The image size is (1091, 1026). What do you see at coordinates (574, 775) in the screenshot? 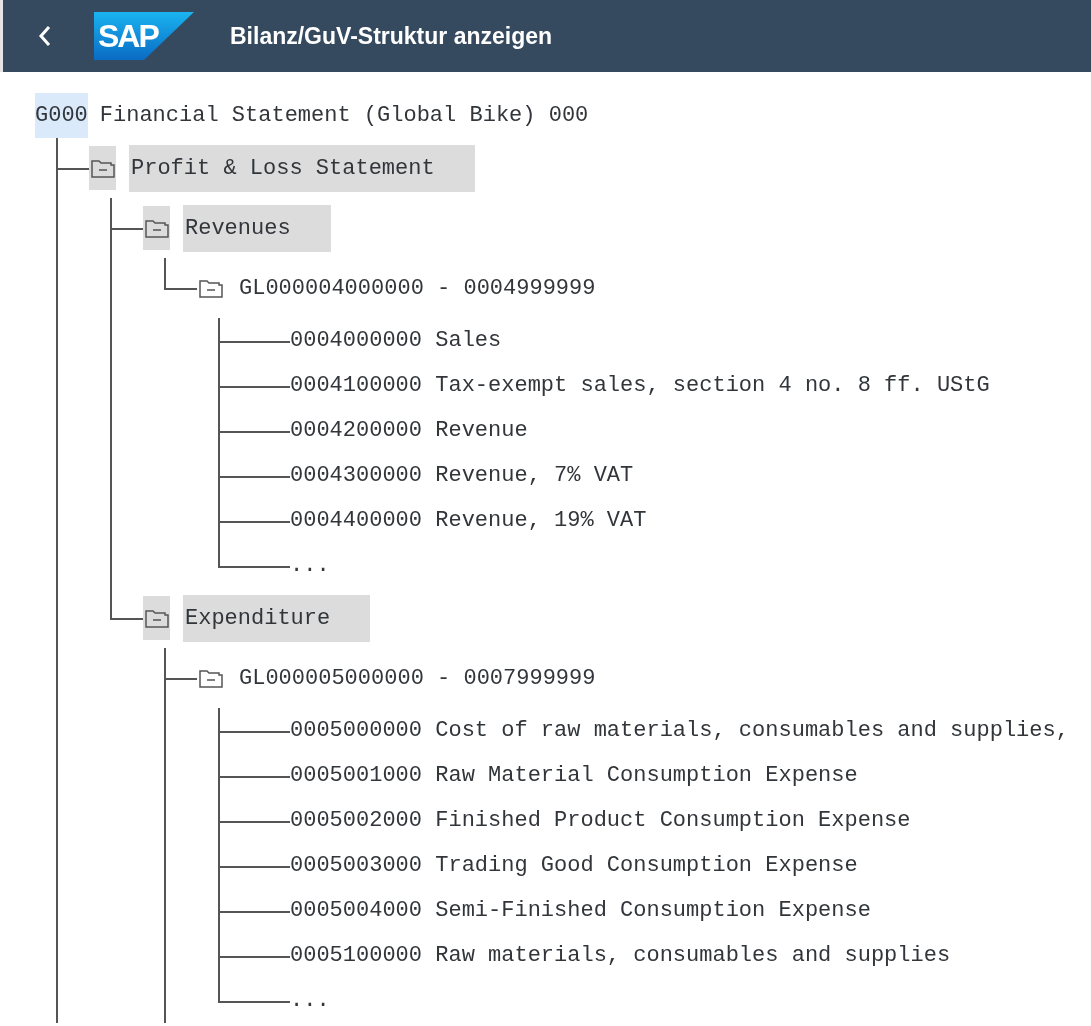
I see `tree-leaf: 0005001000 Raw Material Consumption Expense` at bounding box center [574, 775].